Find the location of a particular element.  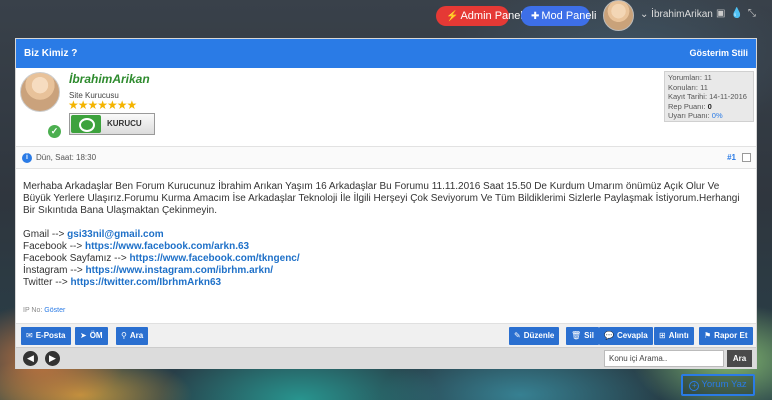

info-icon: i is located at coordinates (27, 158).